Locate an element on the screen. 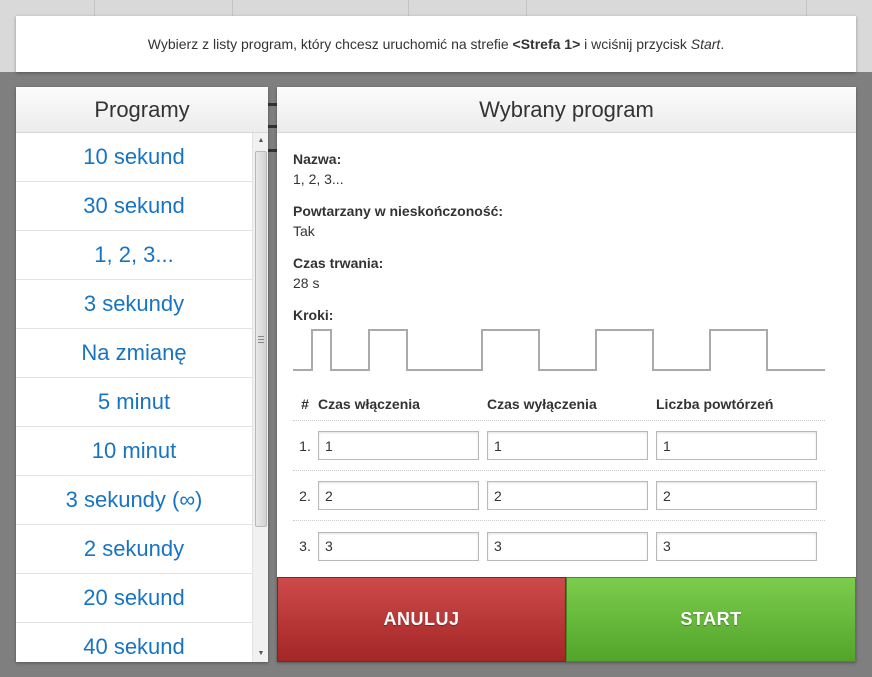  waveform-line is located at coordinates (559, 350).